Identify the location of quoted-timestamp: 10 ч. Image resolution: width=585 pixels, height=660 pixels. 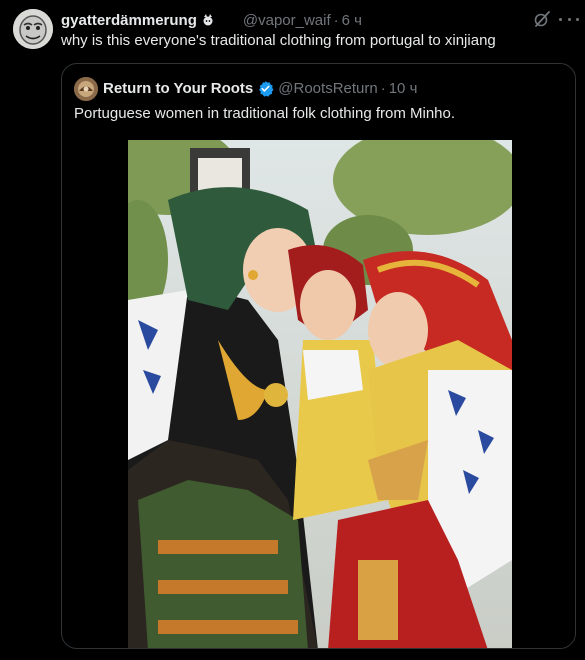
(403, 88).